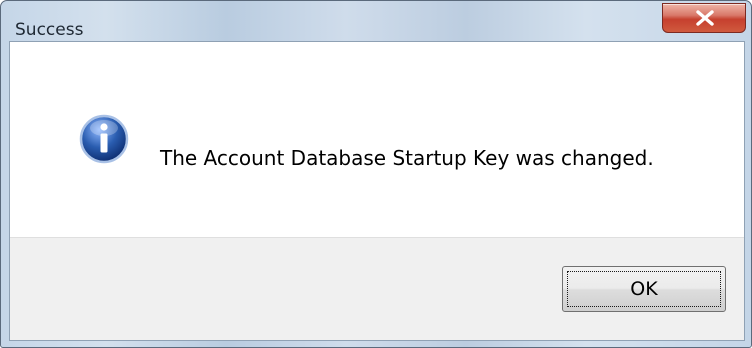 Image resolution: width=752 pixels, height=348 pixels. I want to click on ok-button-label: OK, so click(644, 289).